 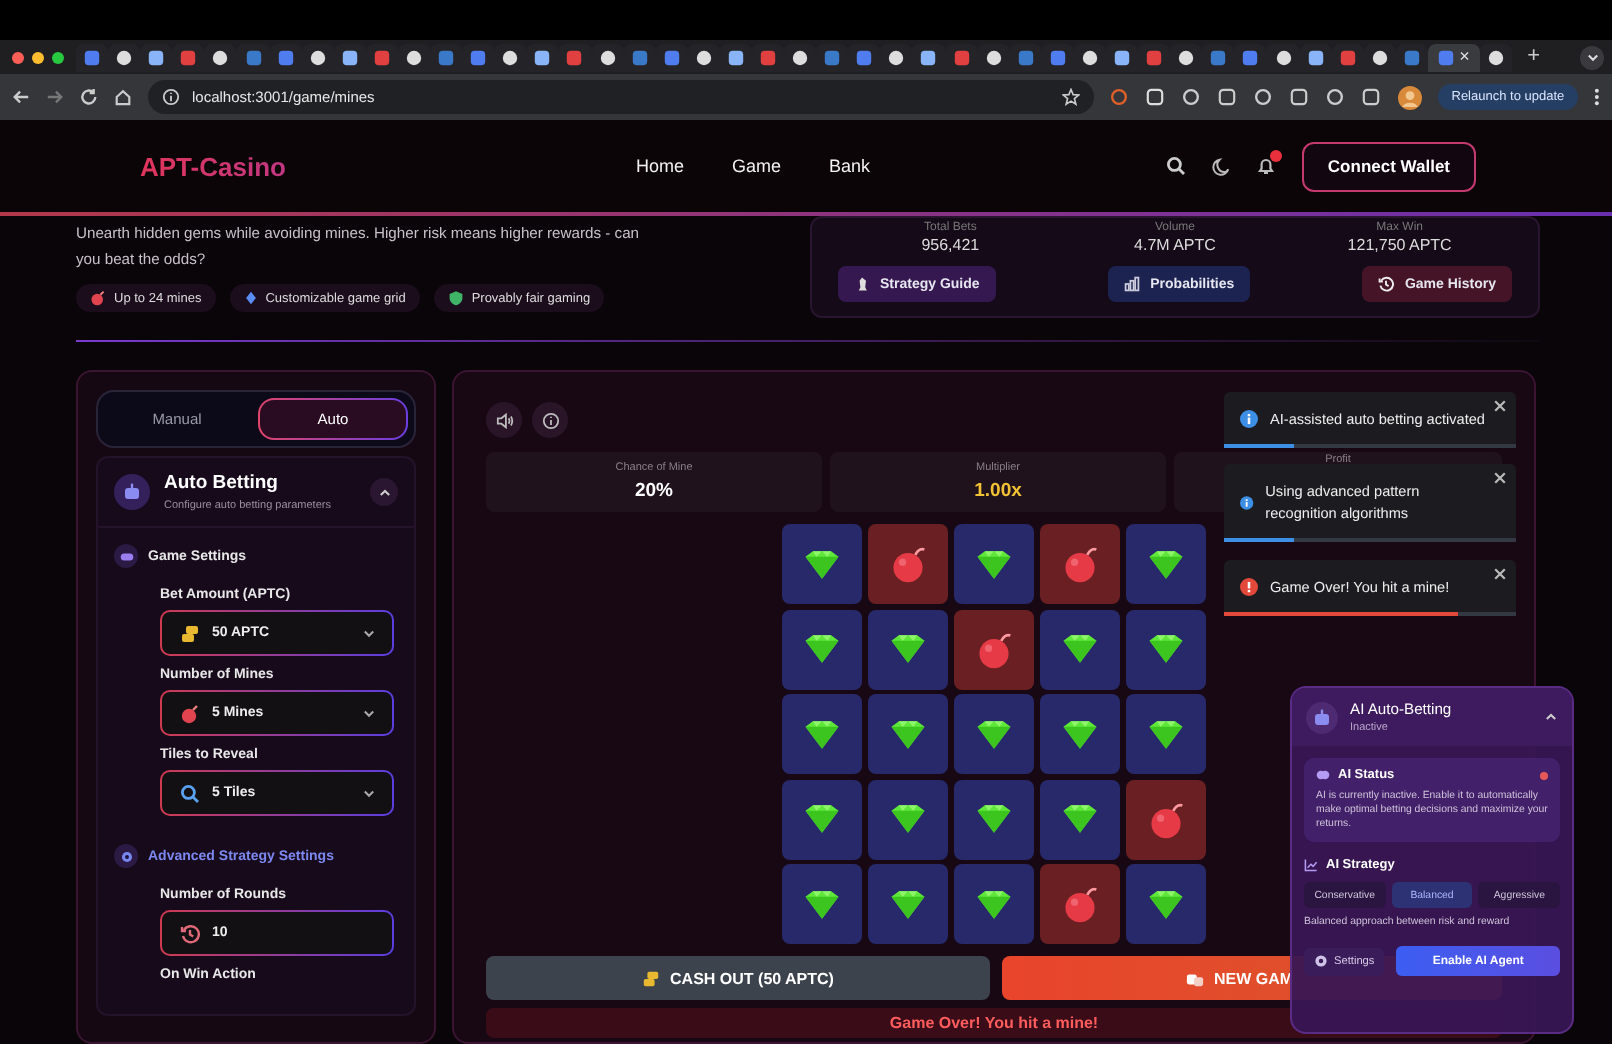 What do you see at coordinates (1275, 156) in the screenshot?
I see `notification-dot` at bounding box center [1275, 156].